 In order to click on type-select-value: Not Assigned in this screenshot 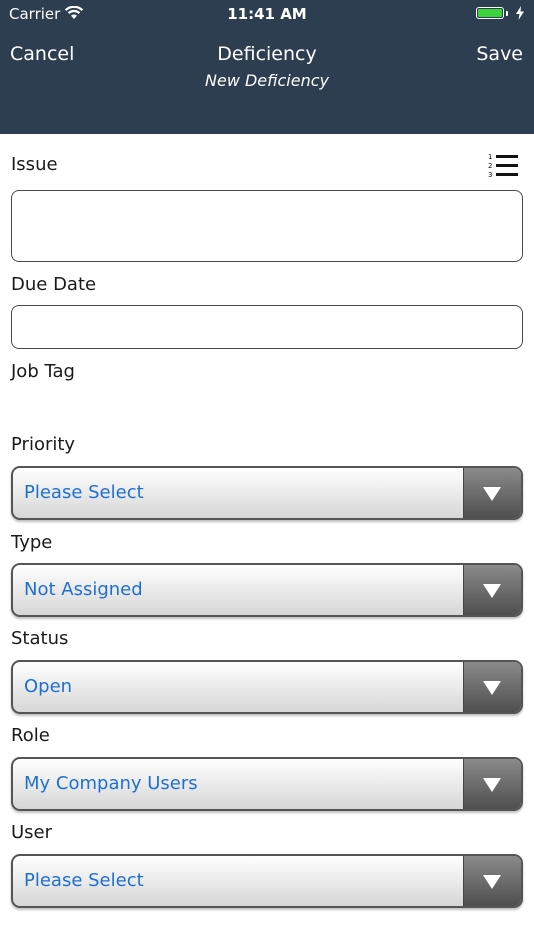, I will do `click(83, 589)`.